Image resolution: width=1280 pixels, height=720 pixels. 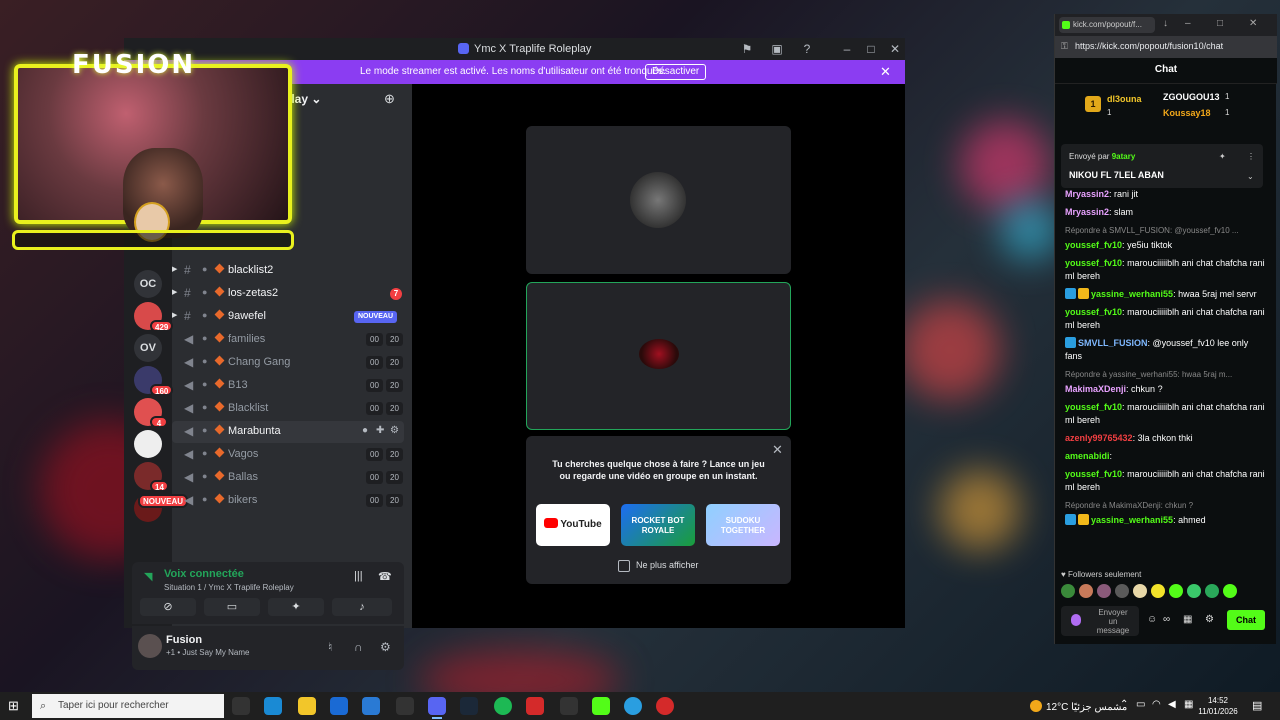 I want to click on avatar, so click(x=150, y=646).